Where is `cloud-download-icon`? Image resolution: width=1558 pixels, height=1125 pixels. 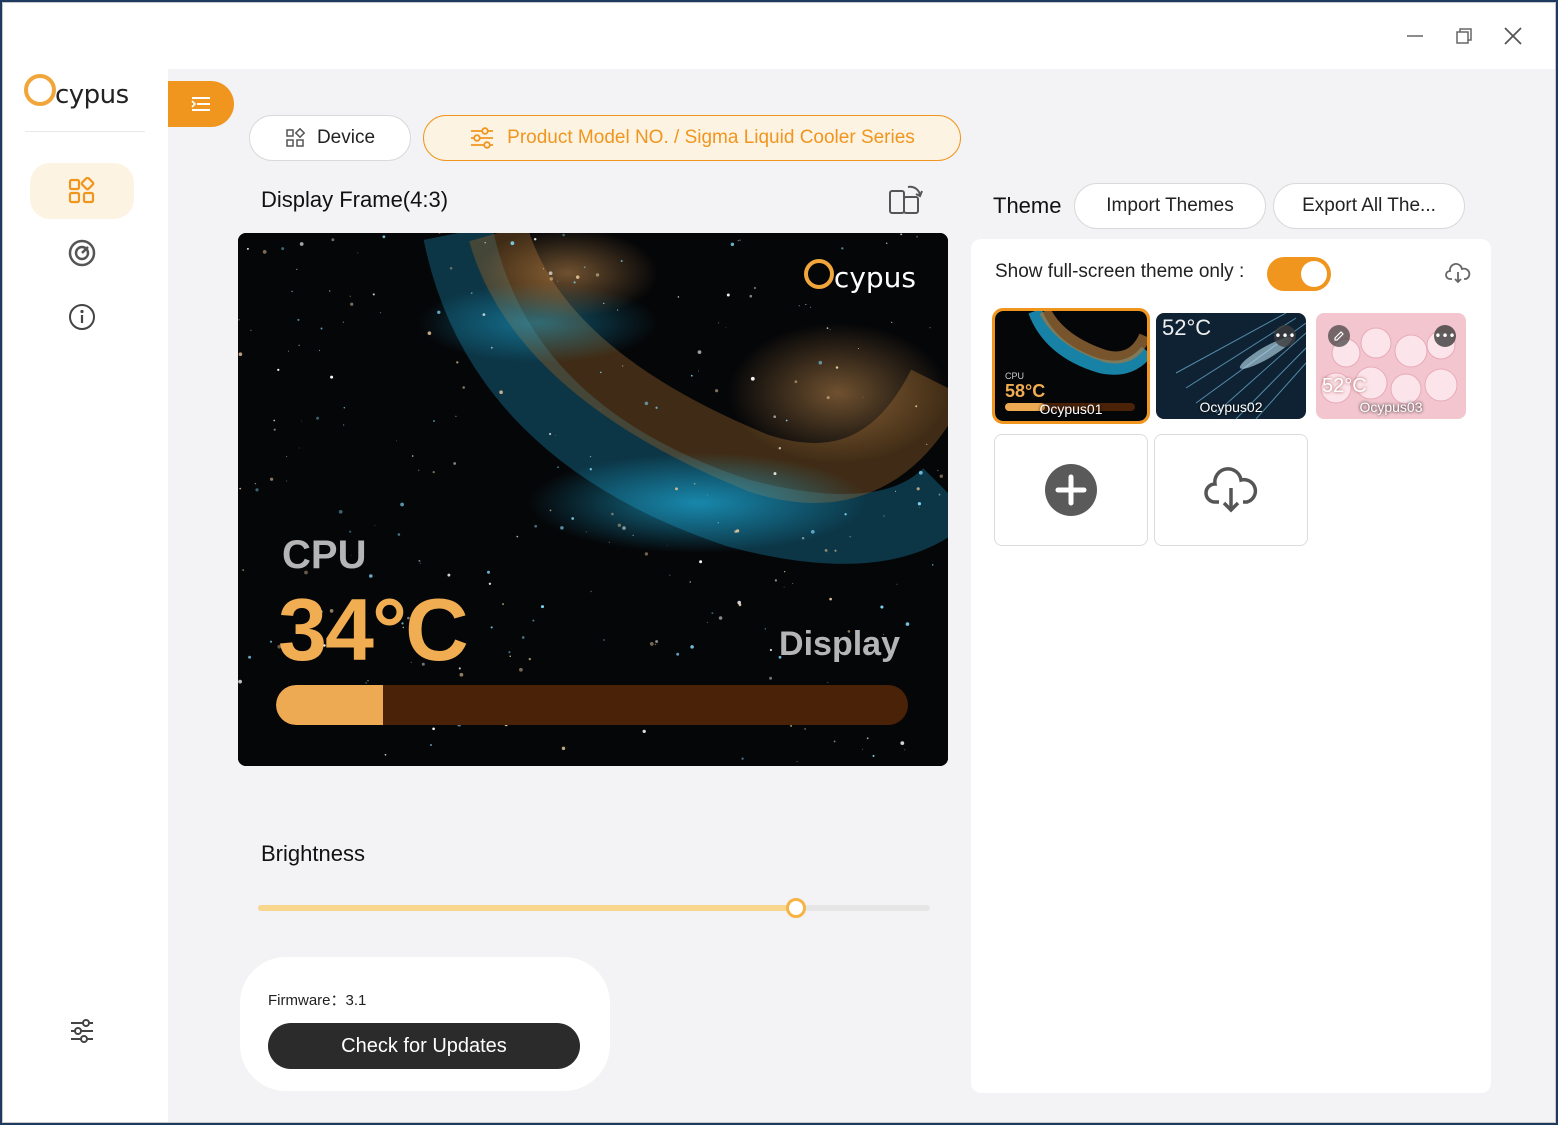 cloud-download-icon is located at coordinates (1458, 273).